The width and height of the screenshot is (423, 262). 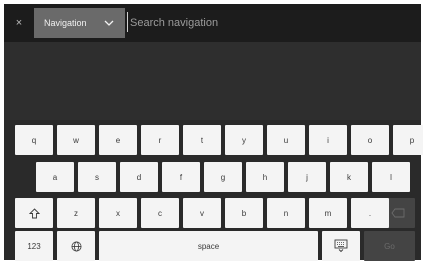 What do you see at coordinates (223, 177) in the screenshot?
I see `key-g: g` at bounding box center [223, 177].